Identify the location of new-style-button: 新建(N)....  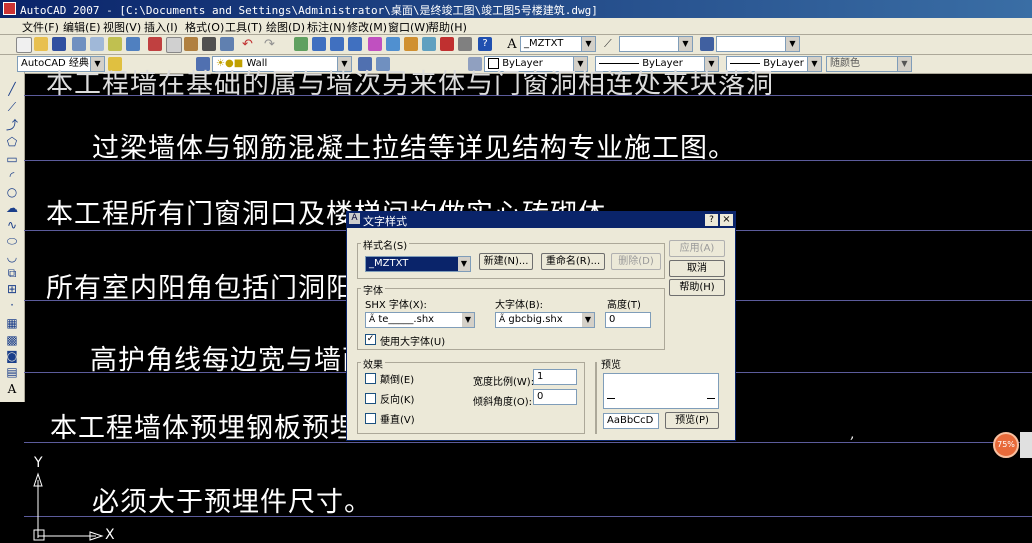
(506, 261).